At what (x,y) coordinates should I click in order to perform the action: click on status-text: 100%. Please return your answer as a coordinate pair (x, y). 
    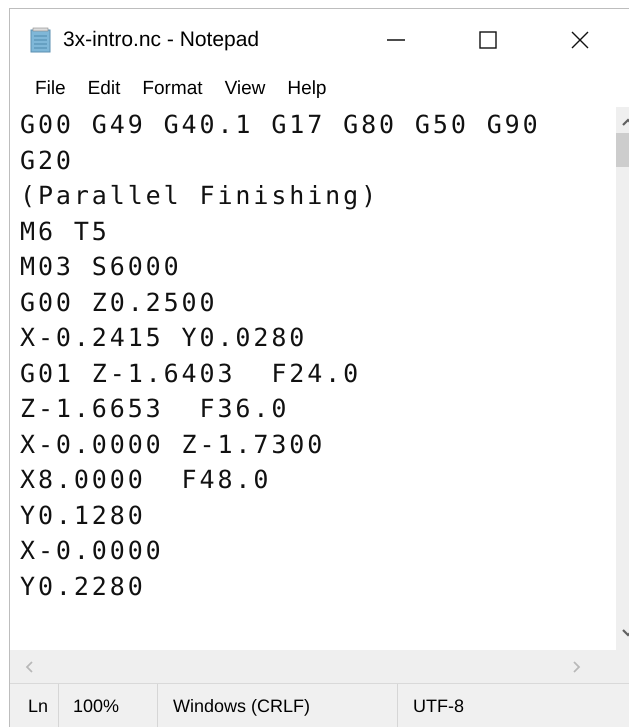
    Looking at the image, I should click on (96, 706).